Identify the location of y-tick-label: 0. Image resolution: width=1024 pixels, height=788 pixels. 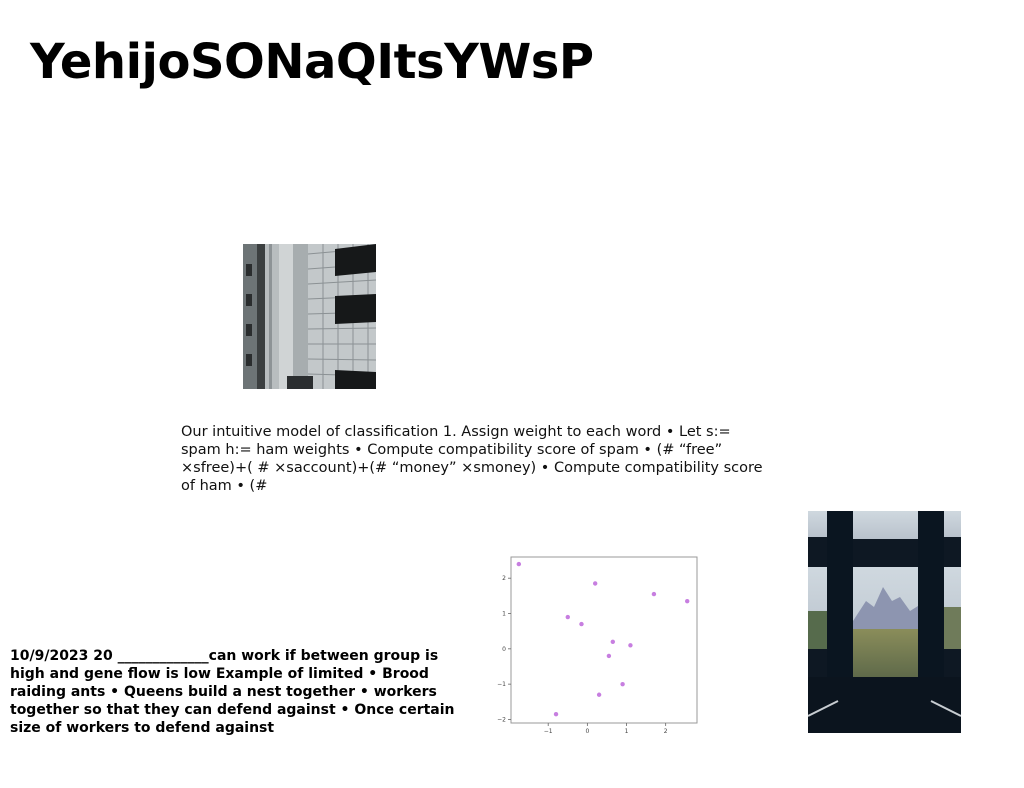
(504, 649).